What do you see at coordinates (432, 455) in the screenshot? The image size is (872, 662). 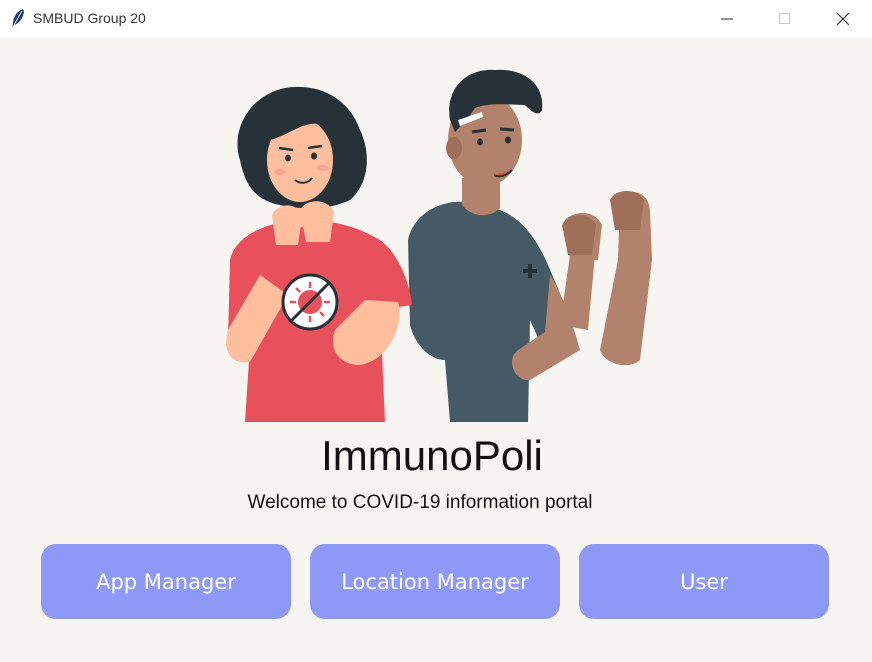 I see `app-title: ImmunoPoli` at bounding box center [432, 455].